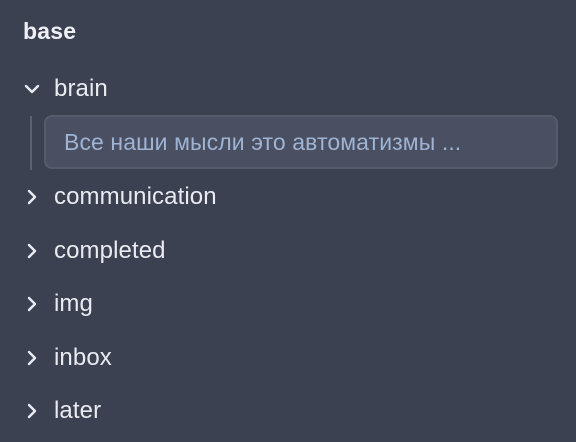 The width and height of the screenshot is (576, 442). I want to click on folder-completed: completed, so click(290, 251).